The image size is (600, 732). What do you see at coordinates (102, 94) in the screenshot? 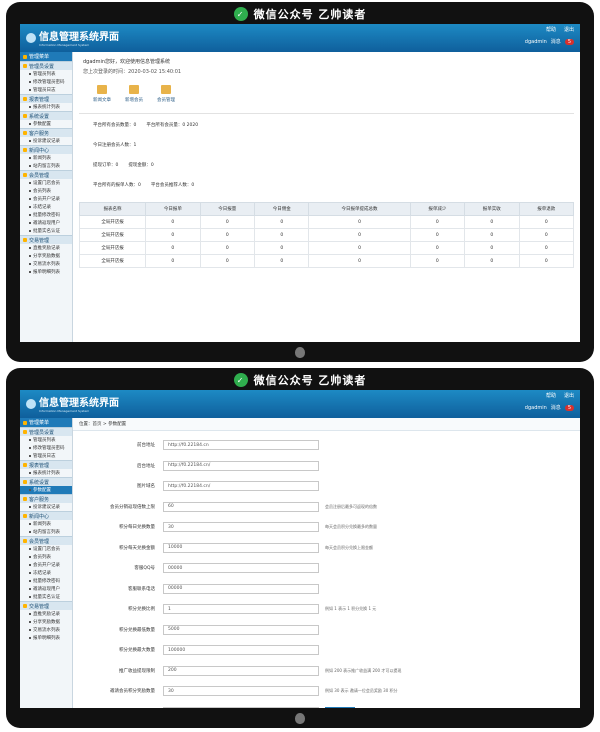
I see `quick-news: 新闻文章` at bounding box center [102, 94].